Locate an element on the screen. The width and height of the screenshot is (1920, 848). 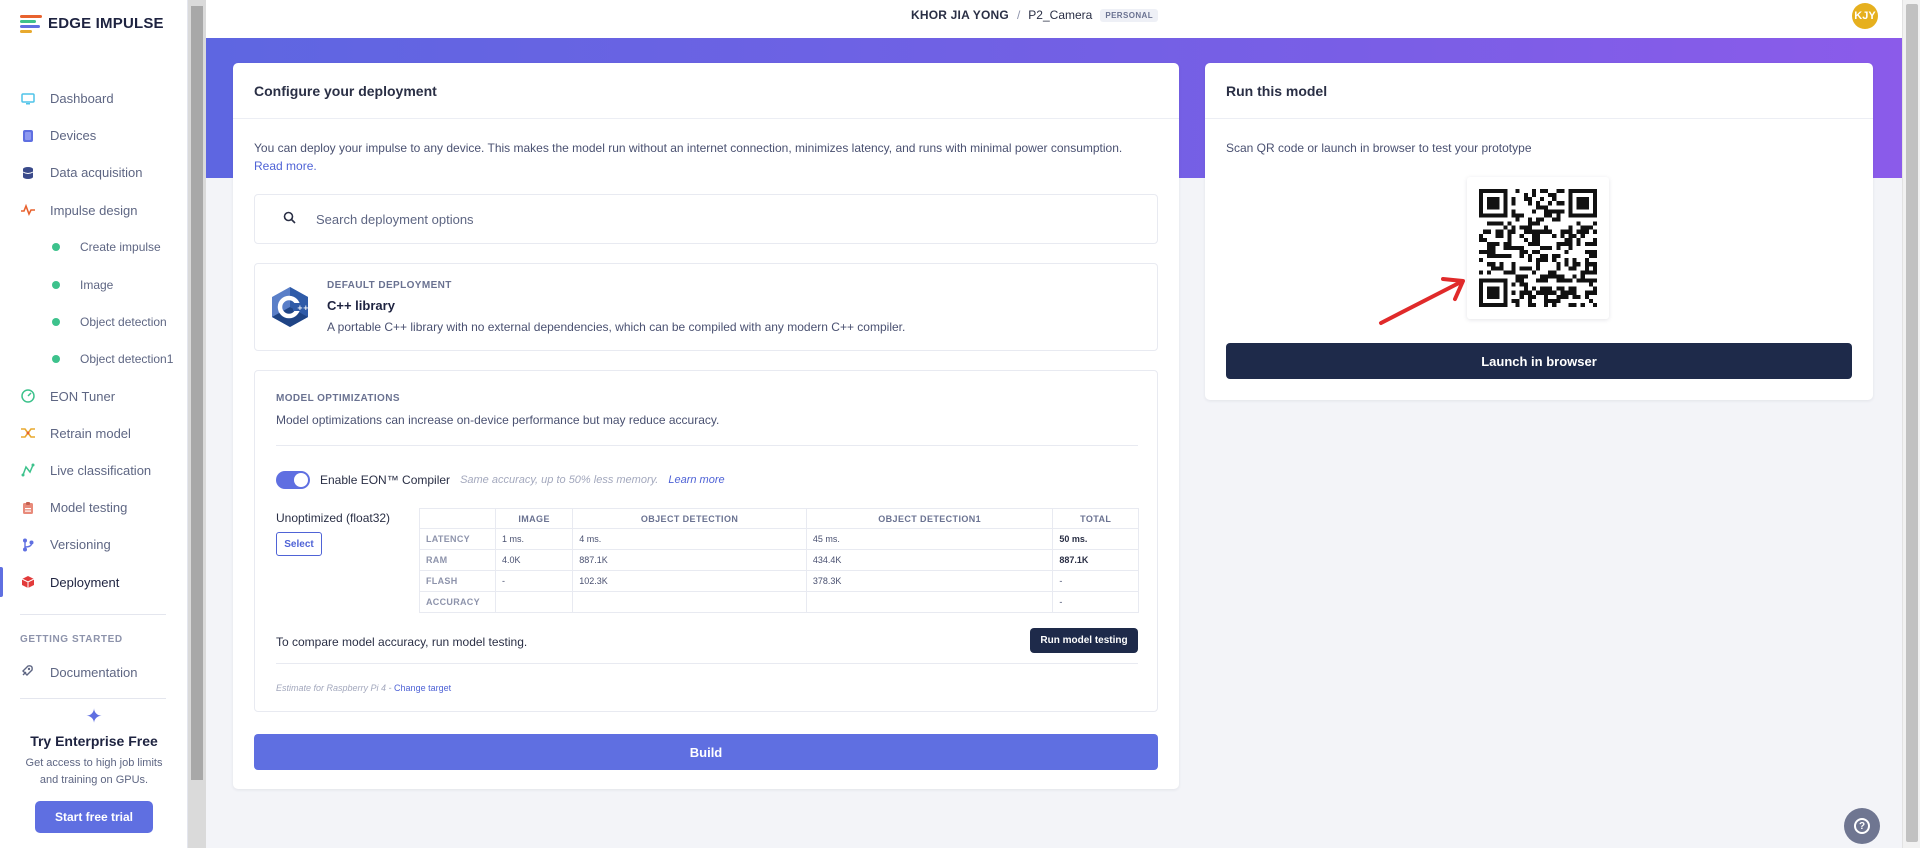
sidebar-item-create-impulse: Create impulse is located at coordinates (94, 247).